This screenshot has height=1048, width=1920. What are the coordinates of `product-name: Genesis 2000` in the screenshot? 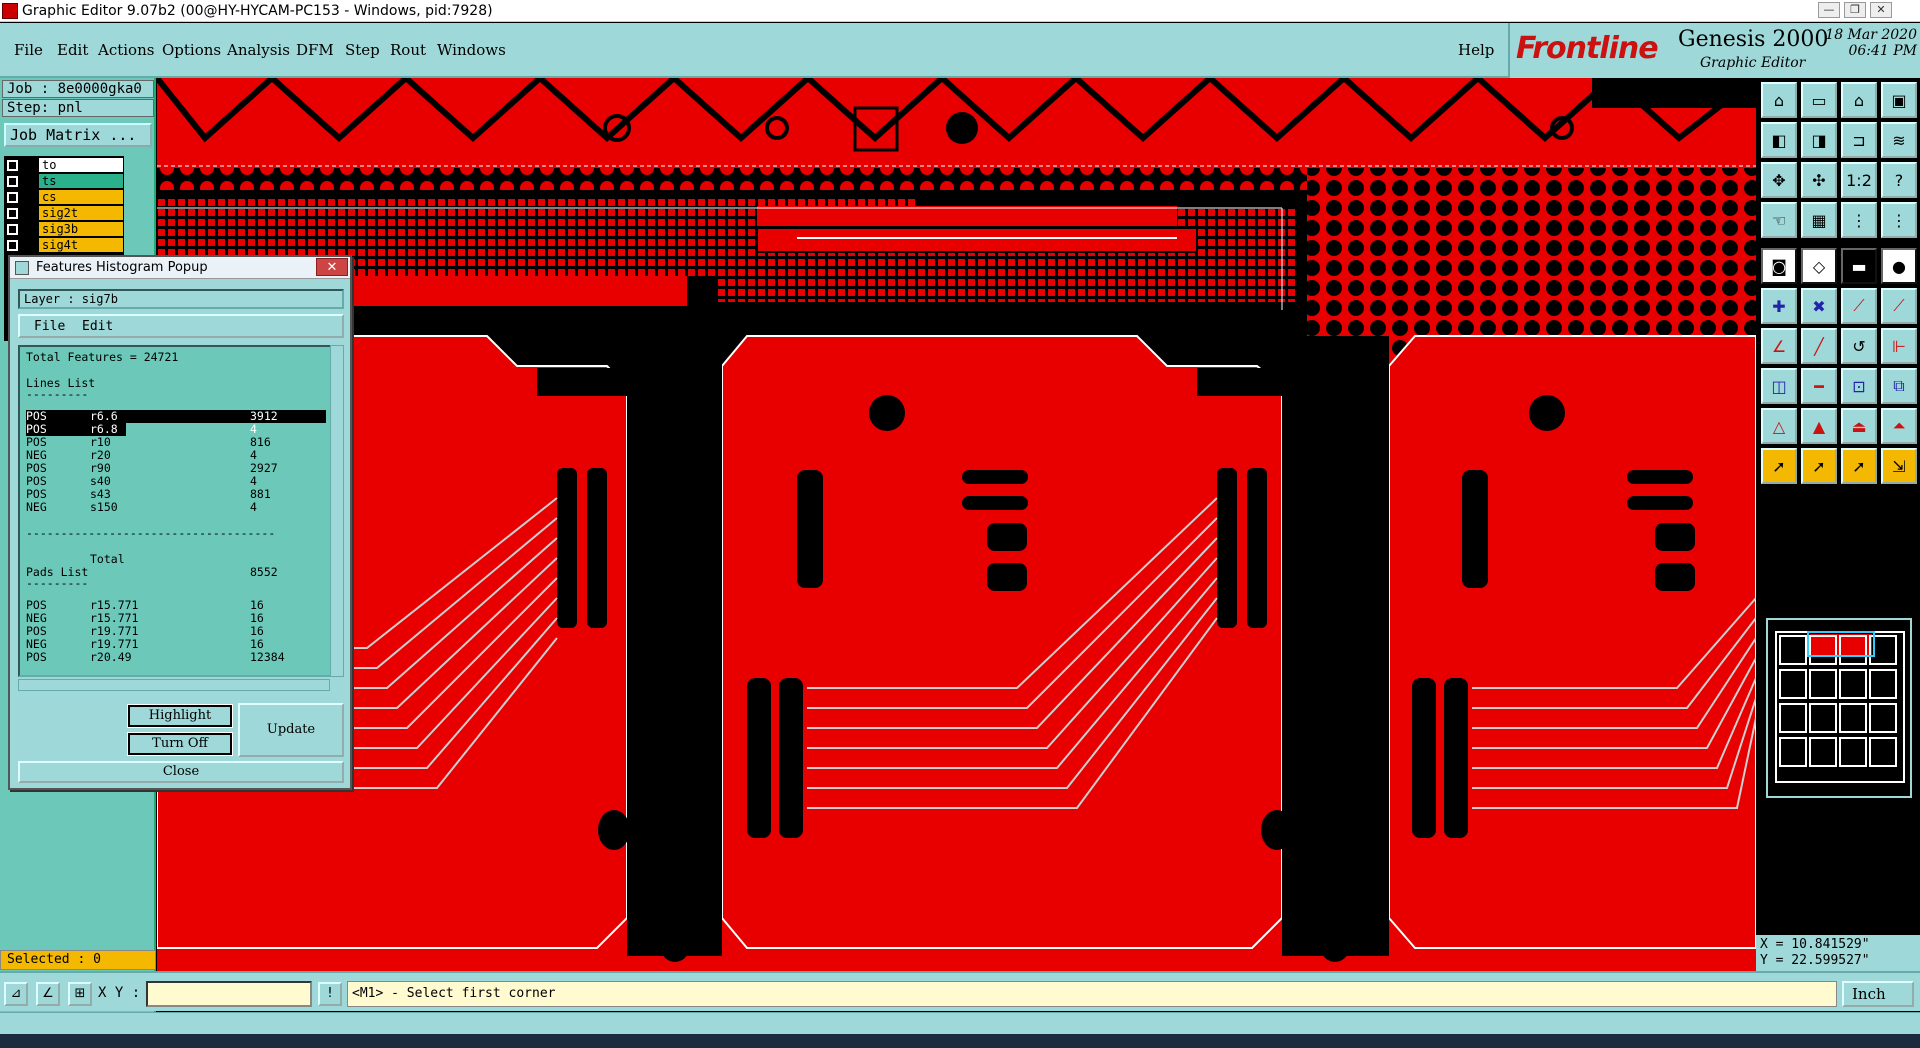 It's located at (1753, 39).